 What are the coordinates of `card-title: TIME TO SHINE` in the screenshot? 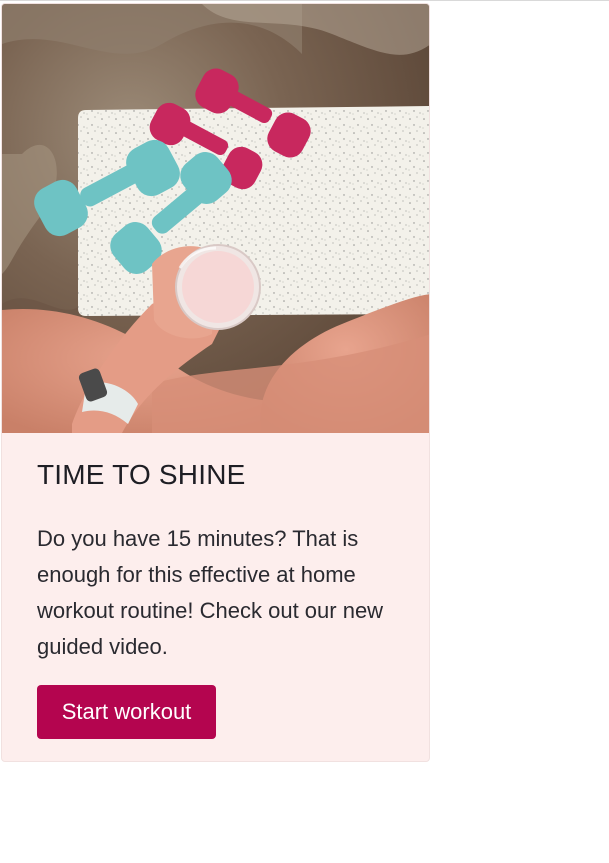 It's located at (141, 474).